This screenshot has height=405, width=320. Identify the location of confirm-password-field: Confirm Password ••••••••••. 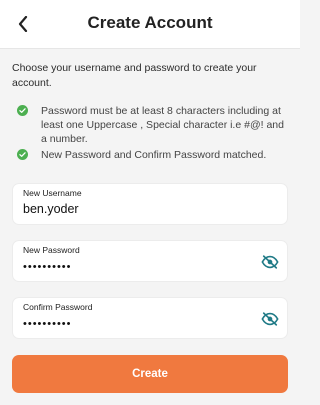
(150, 318).